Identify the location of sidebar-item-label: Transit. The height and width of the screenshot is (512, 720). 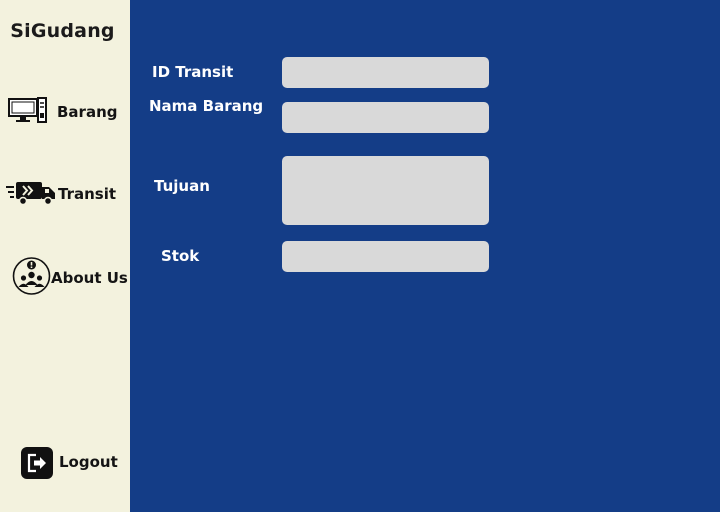
(87, 194).